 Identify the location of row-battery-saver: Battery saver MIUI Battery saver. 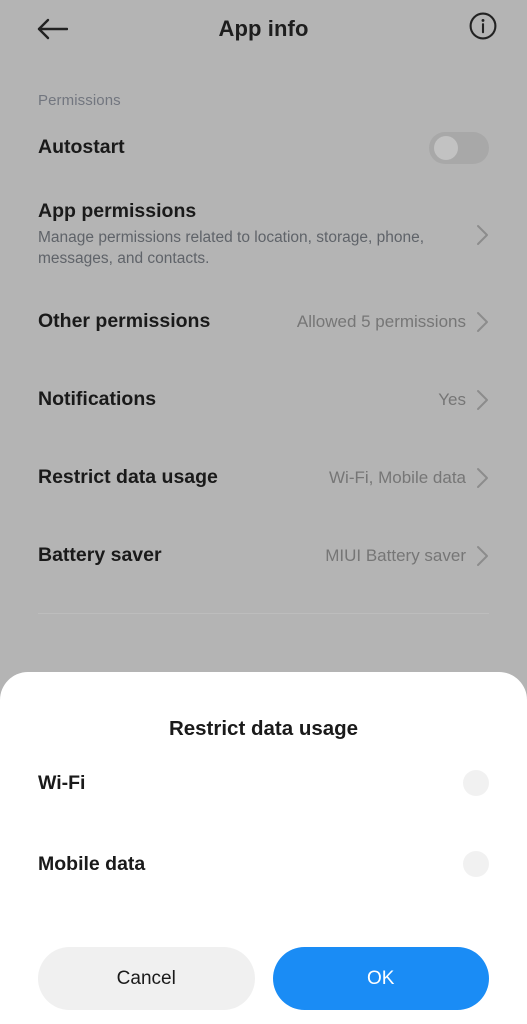
(263, 556).